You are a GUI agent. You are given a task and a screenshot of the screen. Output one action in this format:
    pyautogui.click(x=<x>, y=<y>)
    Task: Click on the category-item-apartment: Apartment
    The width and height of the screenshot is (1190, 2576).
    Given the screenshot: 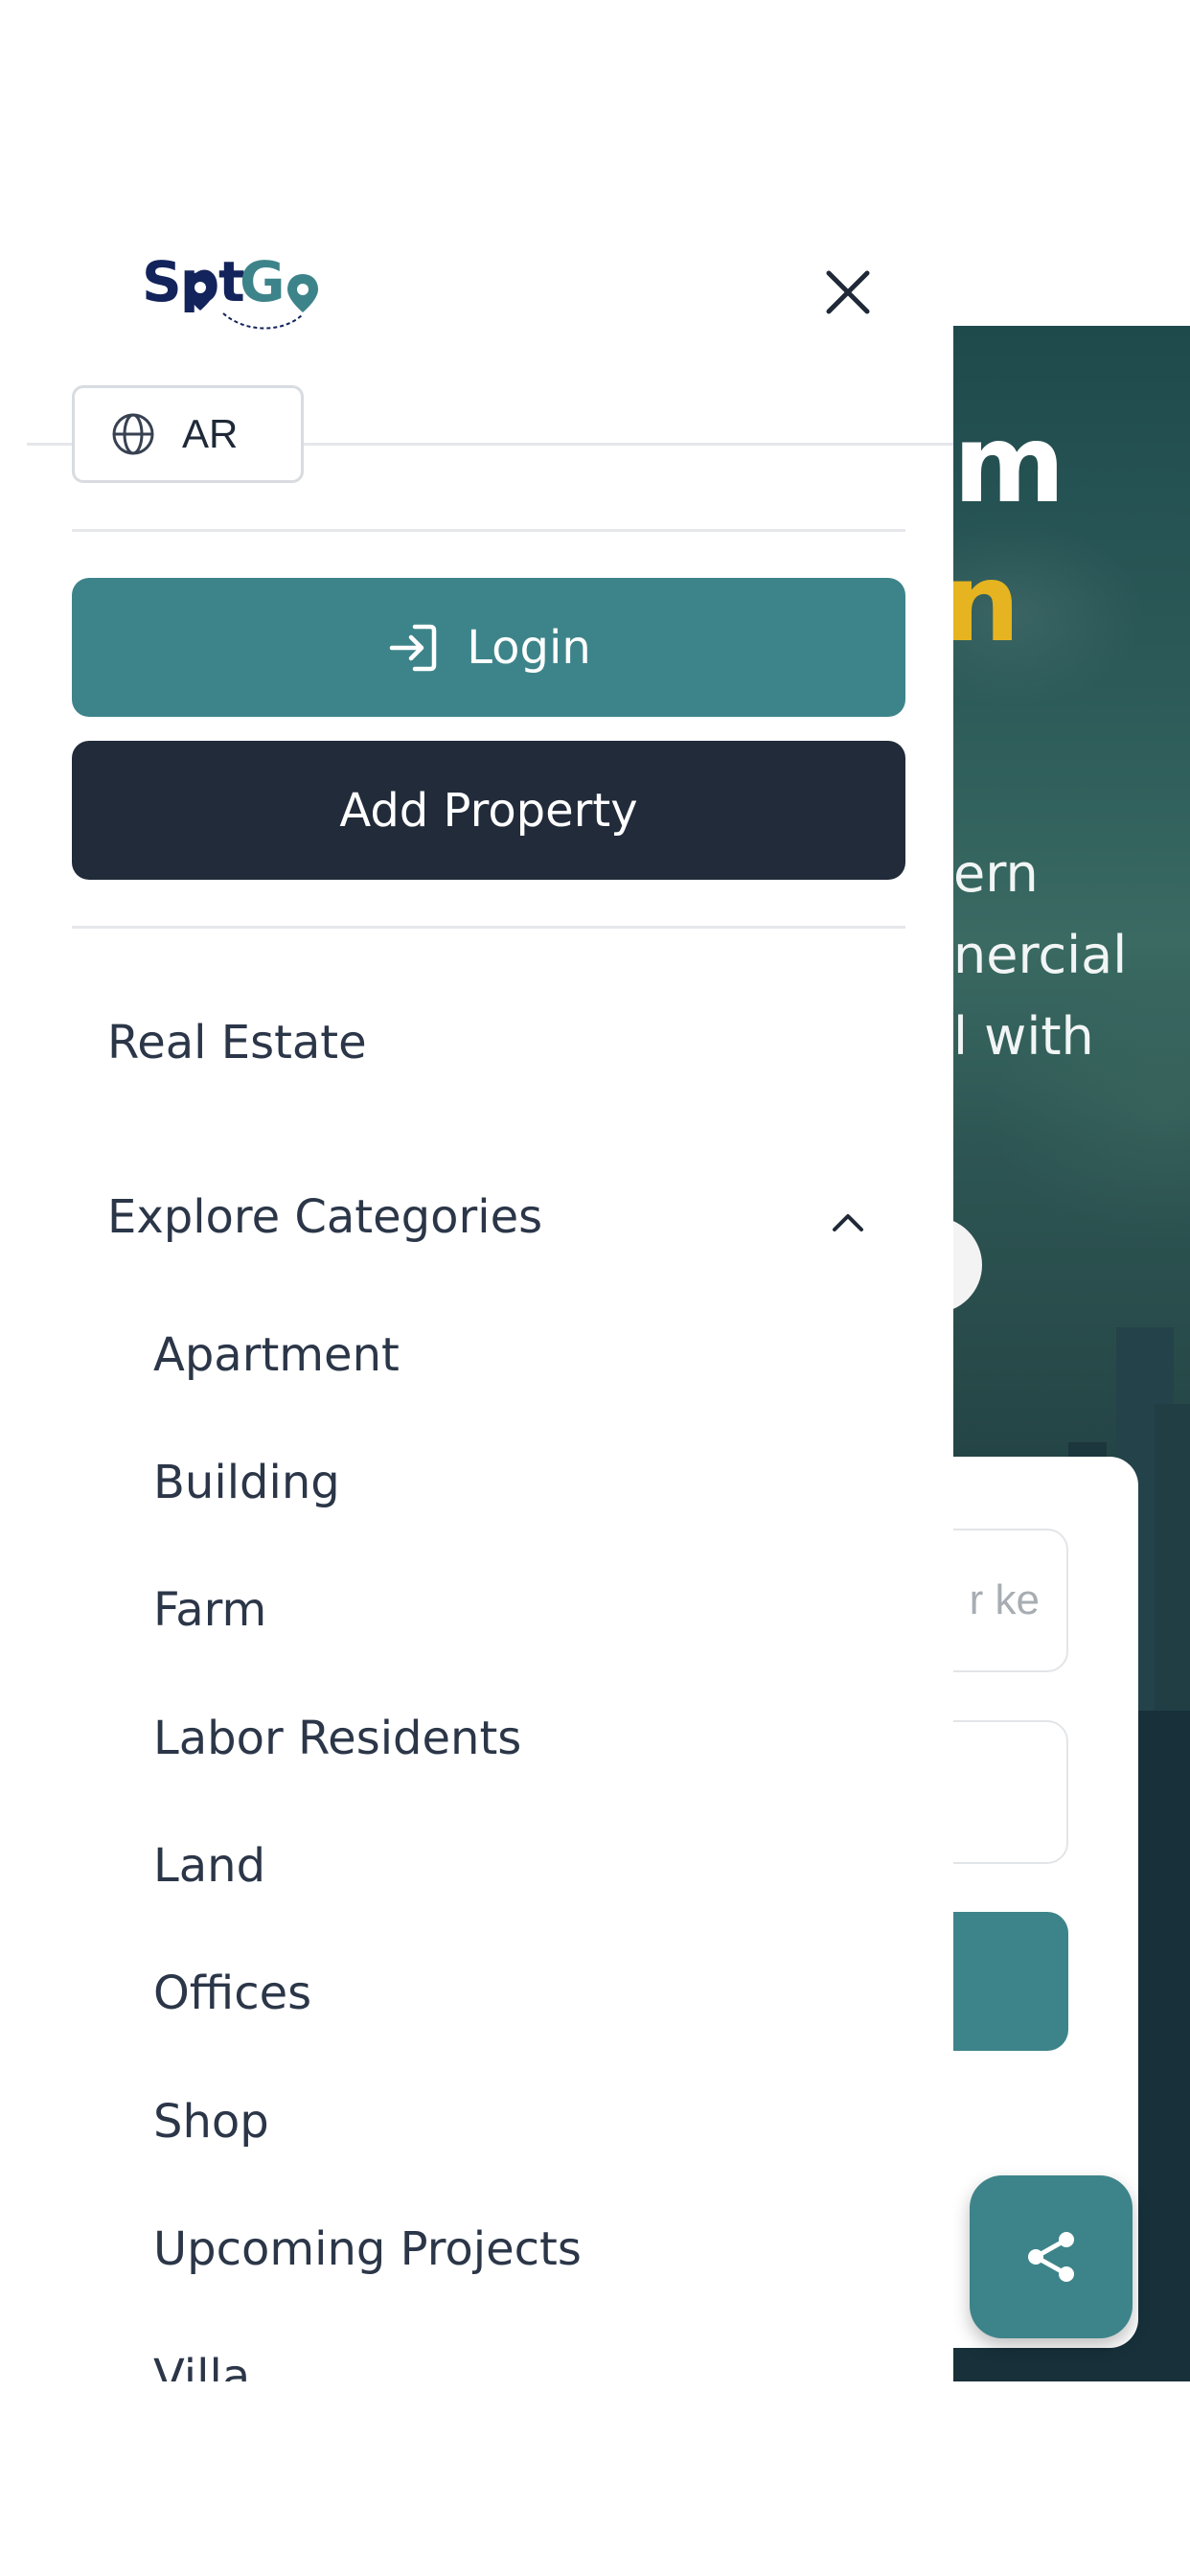 What is the action you would take?
    pyautogui.click(x=277, y=1355)
    